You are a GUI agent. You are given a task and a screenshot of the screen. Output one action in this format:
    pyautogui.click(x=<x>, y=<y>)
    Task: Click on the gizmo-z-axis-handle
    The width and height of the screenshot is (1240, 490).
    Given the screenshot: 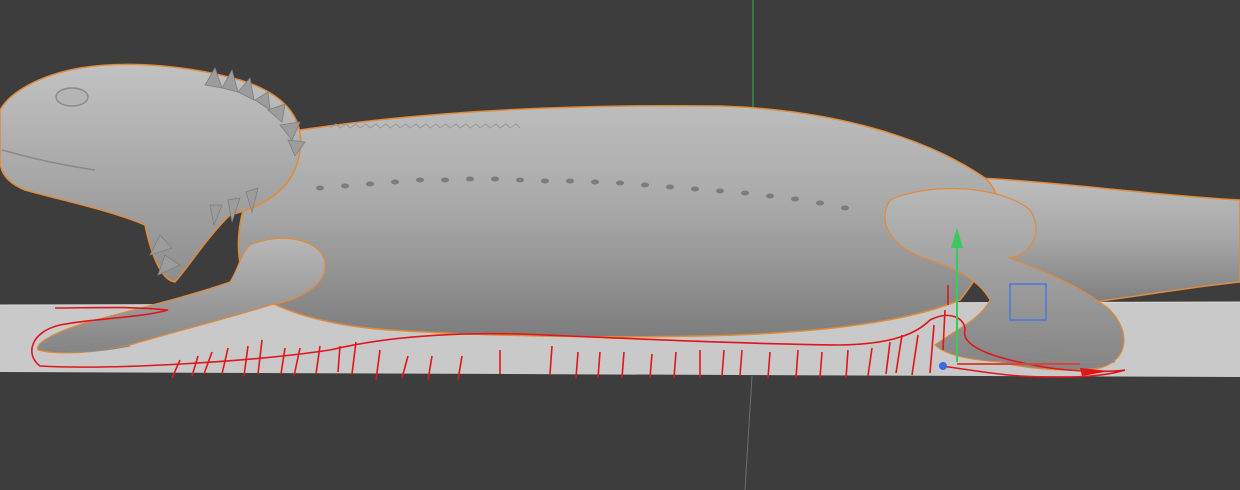 What is the action you would take?
    pyautogui.click(x=943, y=366)
    